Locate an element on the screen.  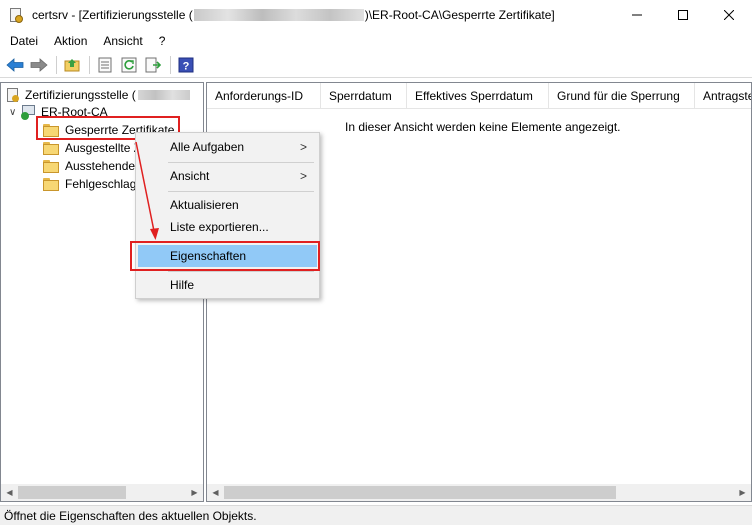
export-list-icon is located at coordinates (153, 64).